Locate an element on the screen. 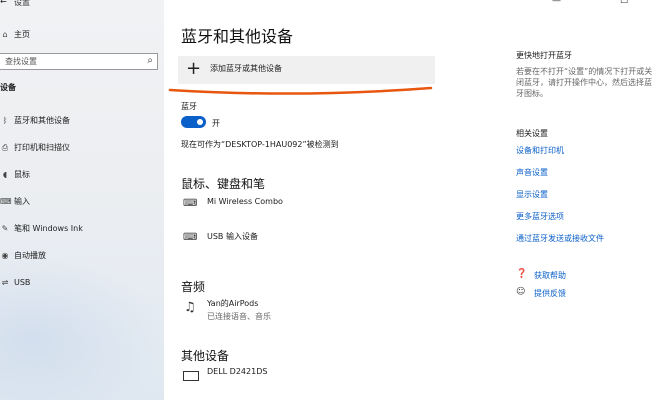 The image size is (656, 400). sidebar-item-label: 自动播放 is located at coordinates (30, 255).